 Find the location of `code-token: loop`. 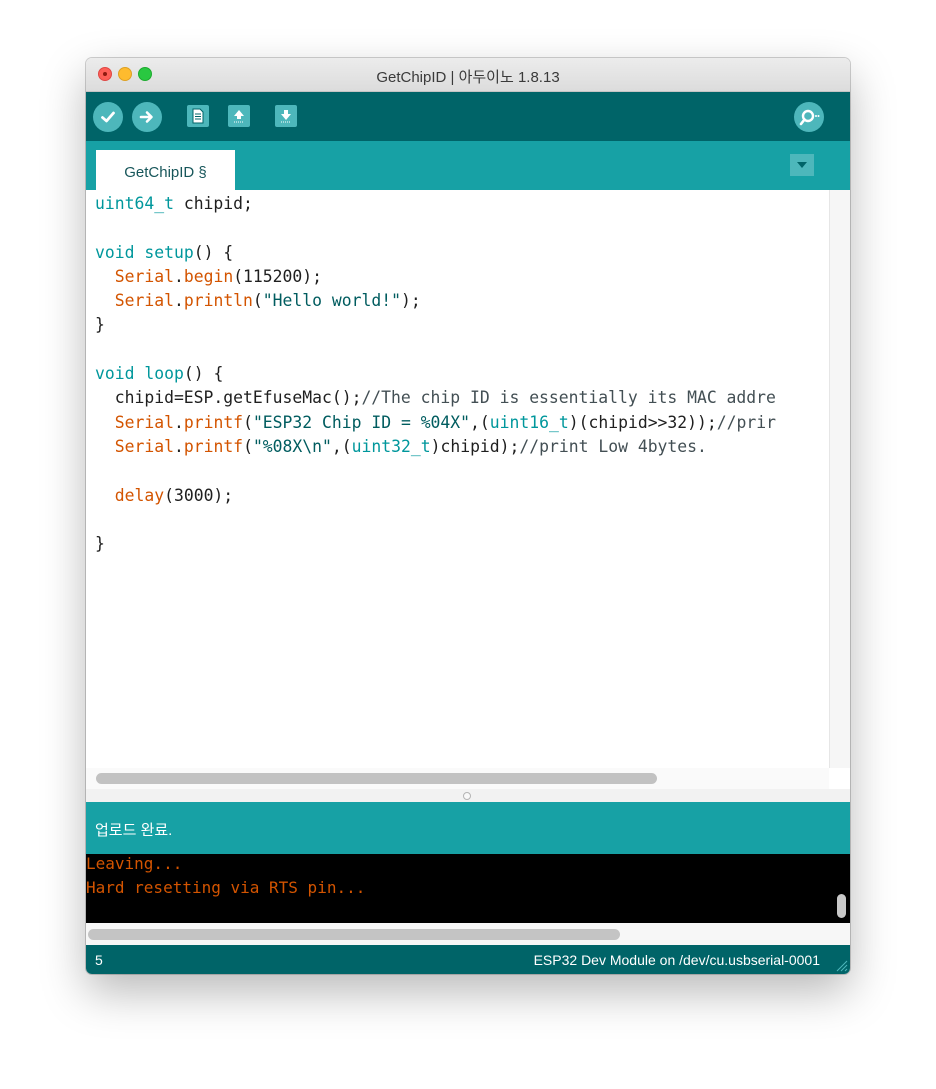

code-token: loop is located at coordinates (164, 374).